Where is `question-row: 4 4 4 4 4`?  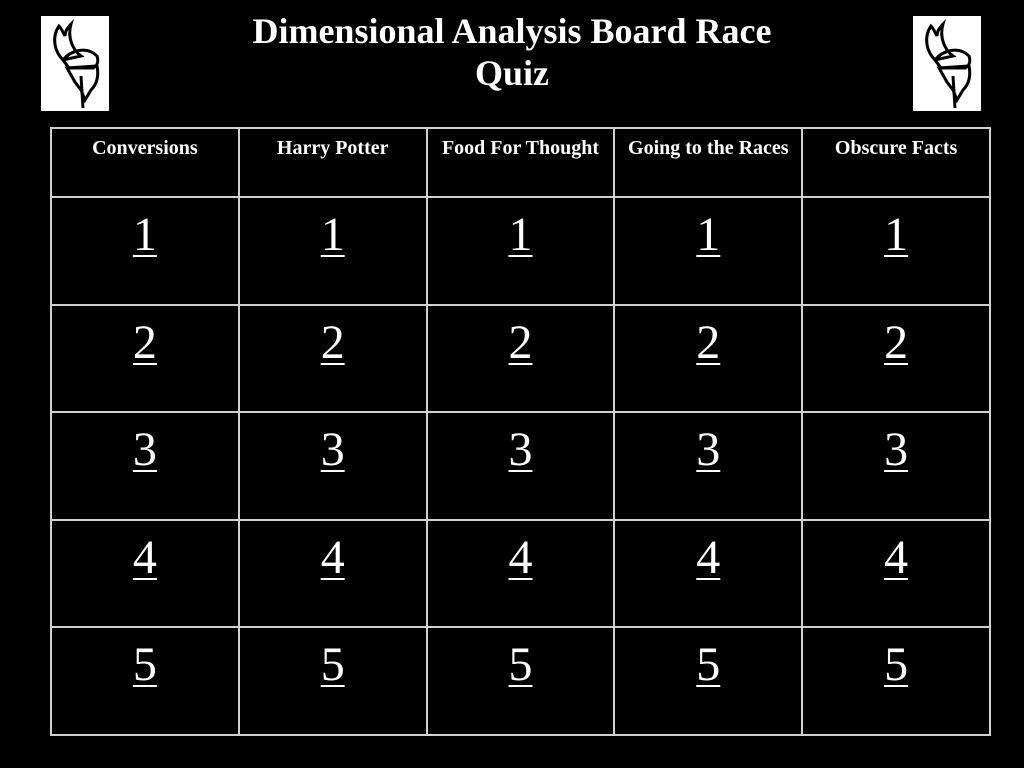
question-row: 4 4 4 4 4 is located at coordinates (520, 573).